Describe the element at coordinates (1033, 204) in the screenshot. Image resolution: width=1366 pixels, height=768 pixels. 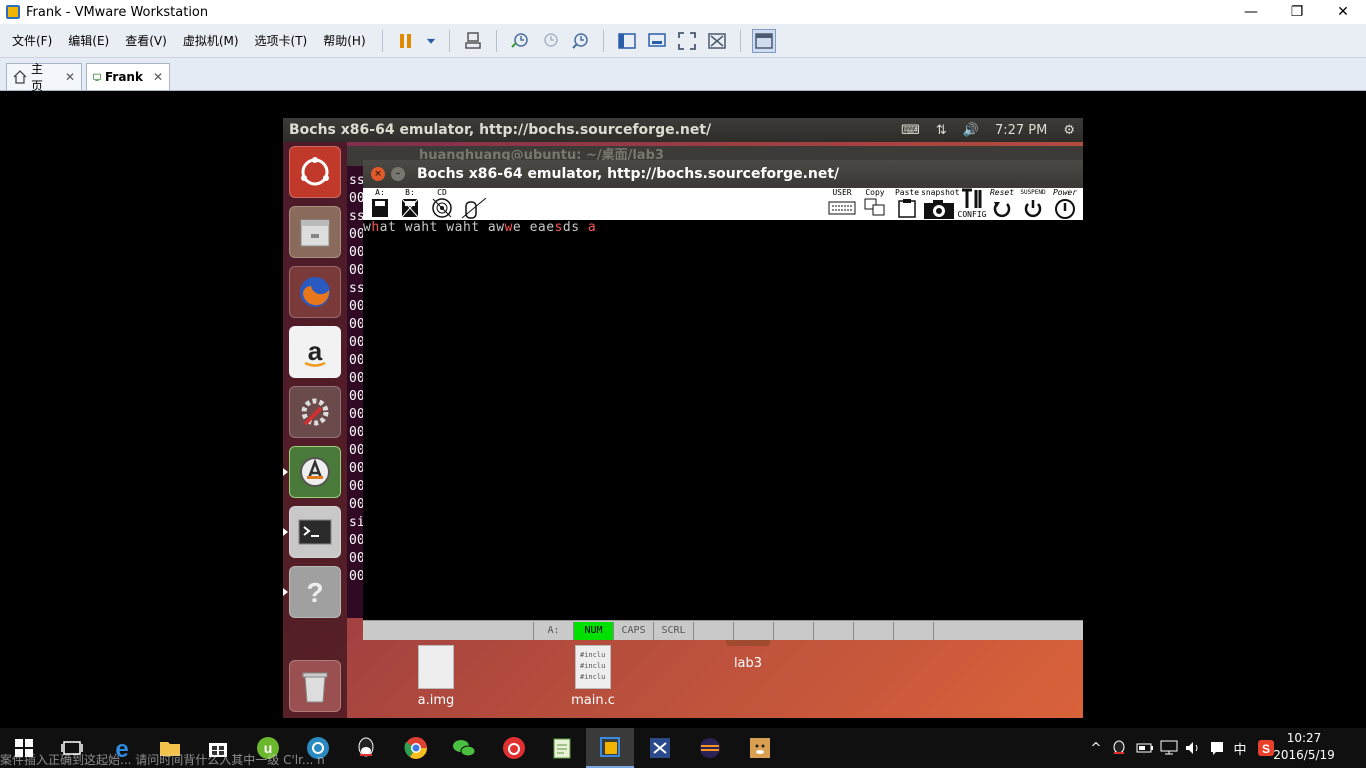
I see `suspend-button: SUSPEND` at that location.